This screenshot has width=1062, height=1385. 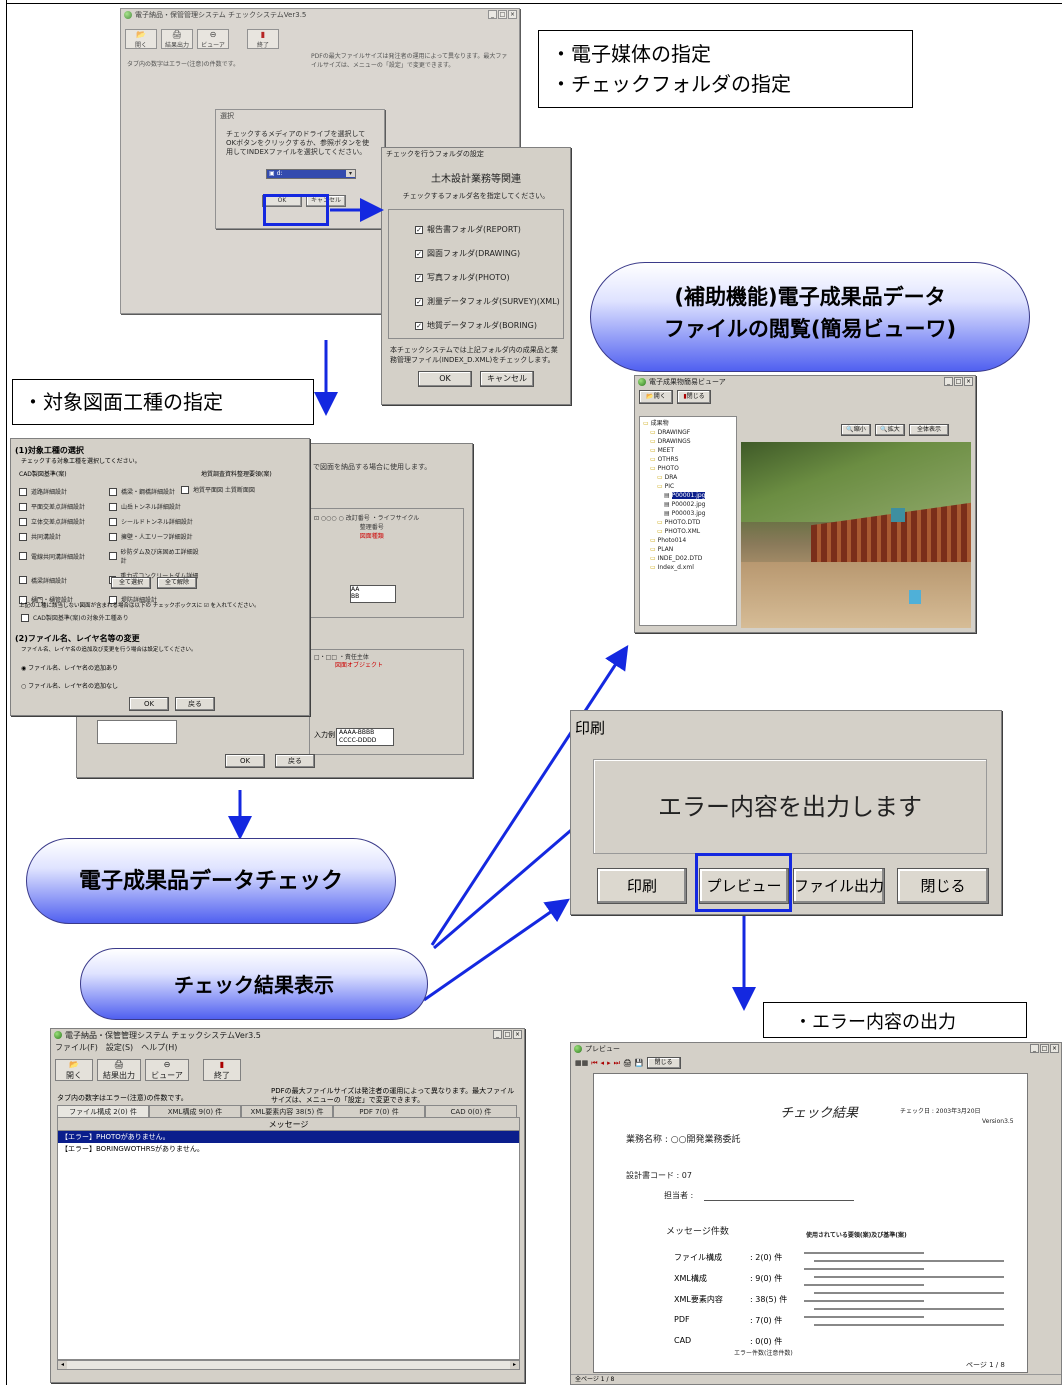 What do you see at coordinates (688, 477) in the screenshot?
I see `tree-item: ▭ DRA` at bounding box center [688, 477].